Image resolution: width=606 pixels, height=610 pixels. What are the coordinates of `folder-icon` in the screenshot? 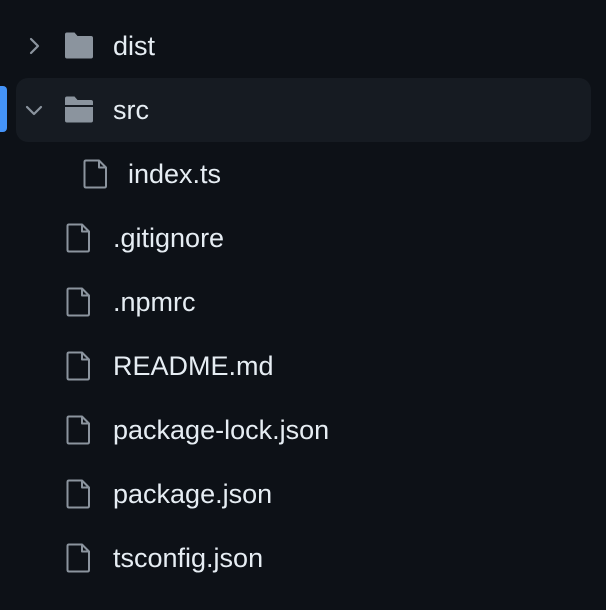 It's located at (79, 46).